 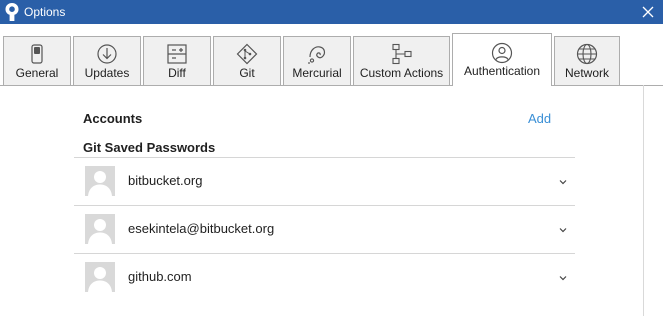 What do you see at coordinates (648, 12) in the screenshot?
I see `close-icon` at bounding box center [648, 12].